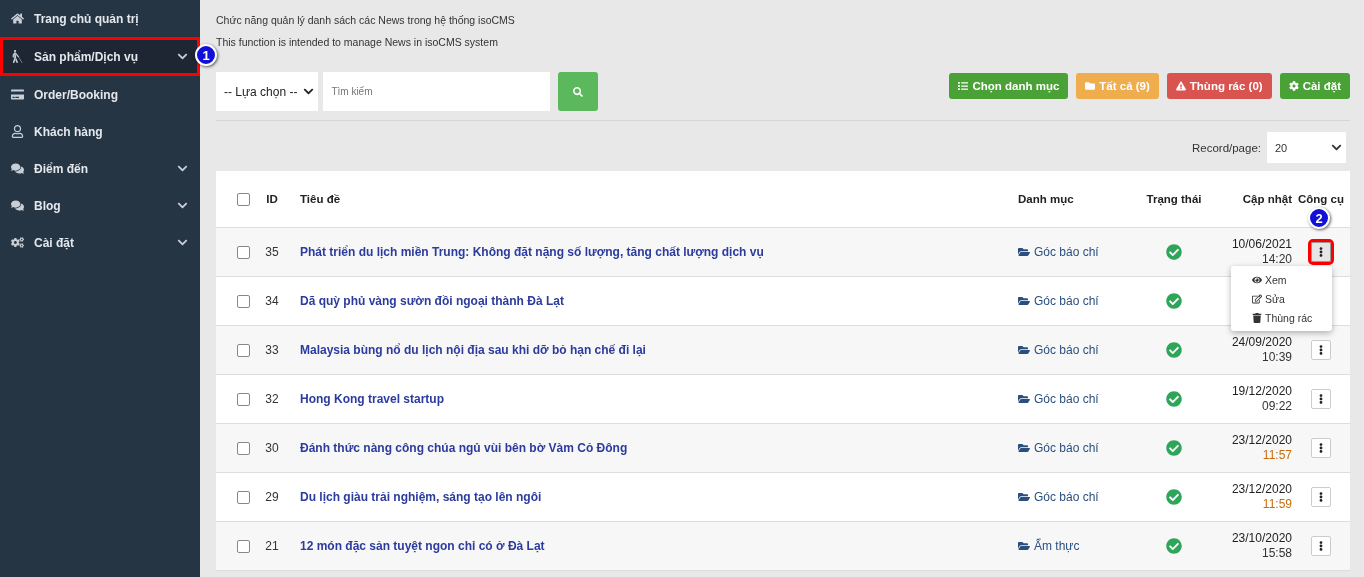 This screenshot has width=1364, height=577. I want to click on callout-badge: 2, so click(1319, 218).